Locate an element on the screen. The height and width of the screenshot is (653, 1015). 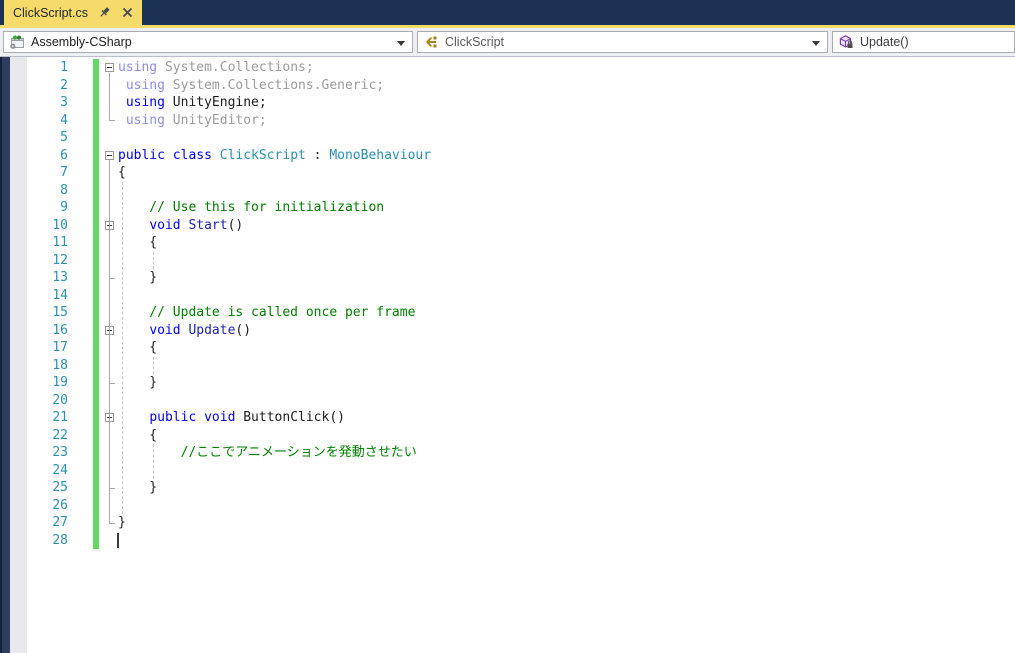
project-dropdown-label: Assembly-CSharp is located at coordinates (81, 42).